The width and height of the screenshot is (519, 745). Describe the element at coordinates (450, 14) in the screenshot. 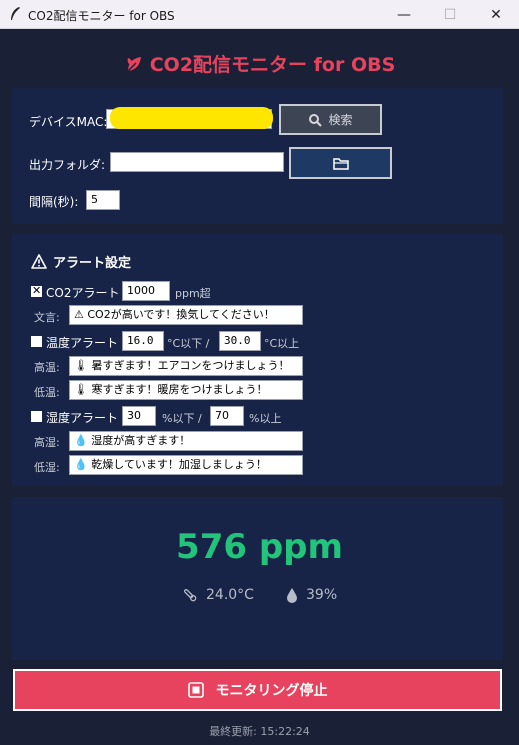

I see `maximize-button: ☐` at that location.